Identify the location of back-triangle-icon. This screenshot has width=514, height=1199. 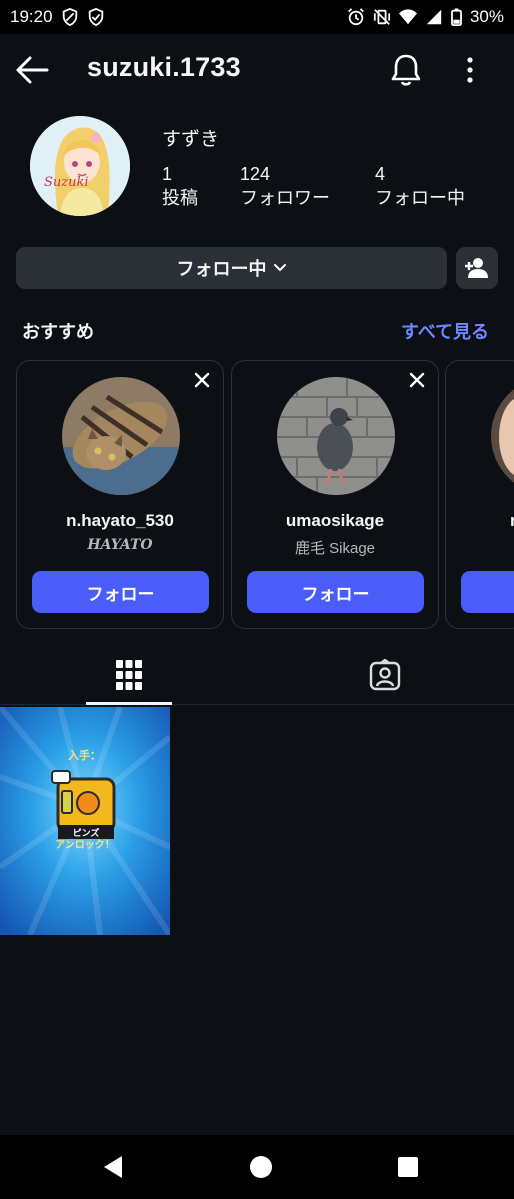
(113, 1167).